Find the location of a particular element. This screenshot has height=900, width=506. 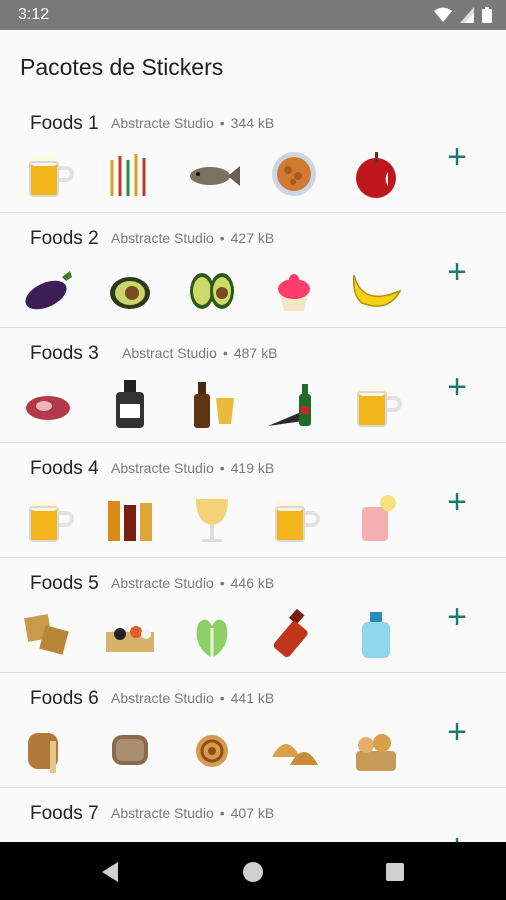

cinnamon-roll-icon is located at coordinates (212, 749).